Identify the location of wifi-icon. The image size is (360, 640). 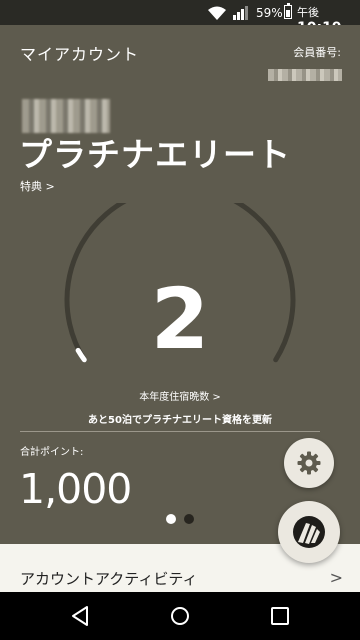
(217, 13).